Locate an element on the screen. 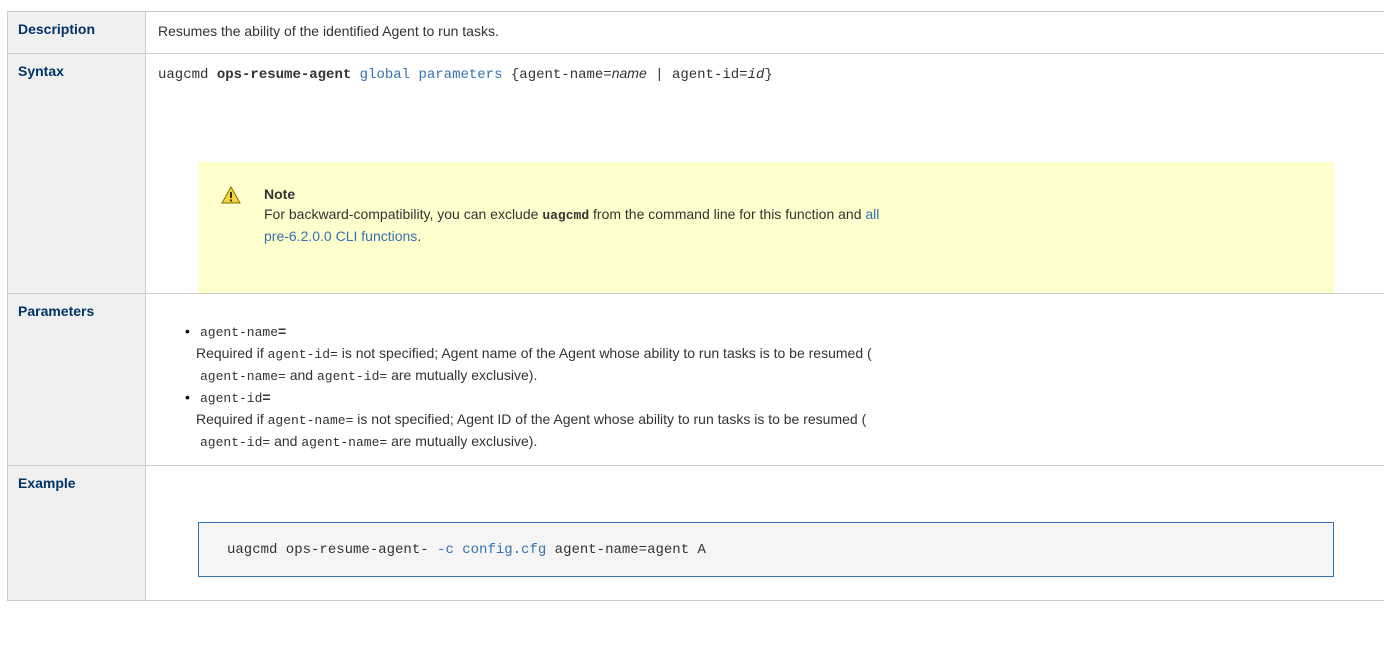  parameters-header: Parameters is located at coordinates (76, 379).